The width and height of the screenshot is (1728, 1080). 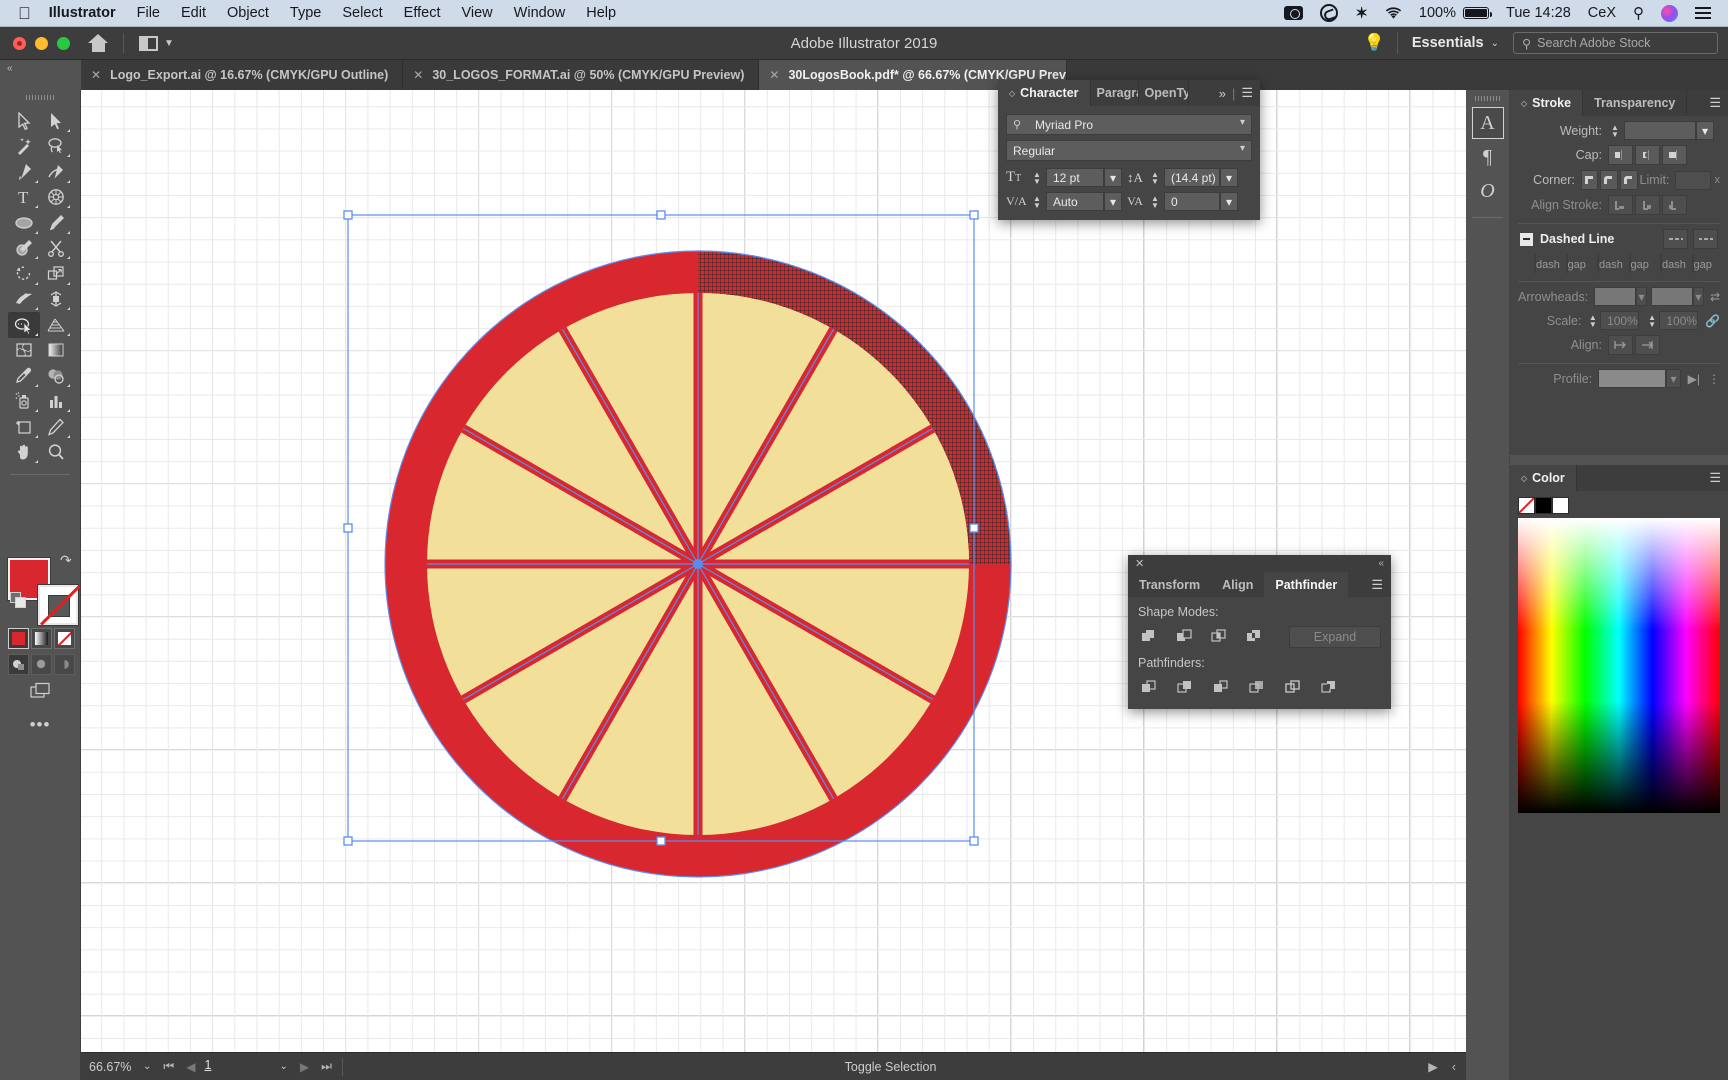 What do you see at coordinates (1495, 43) in the screenshot?
I see `chevron-down-icon: ⌄` at bounding box center [1495, 43].